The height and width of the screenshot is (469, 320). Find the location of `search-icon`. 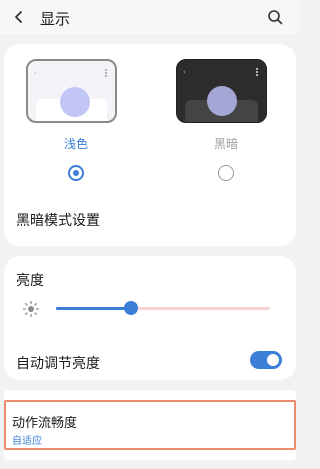

search-icon is located at coordinates (275, 17).